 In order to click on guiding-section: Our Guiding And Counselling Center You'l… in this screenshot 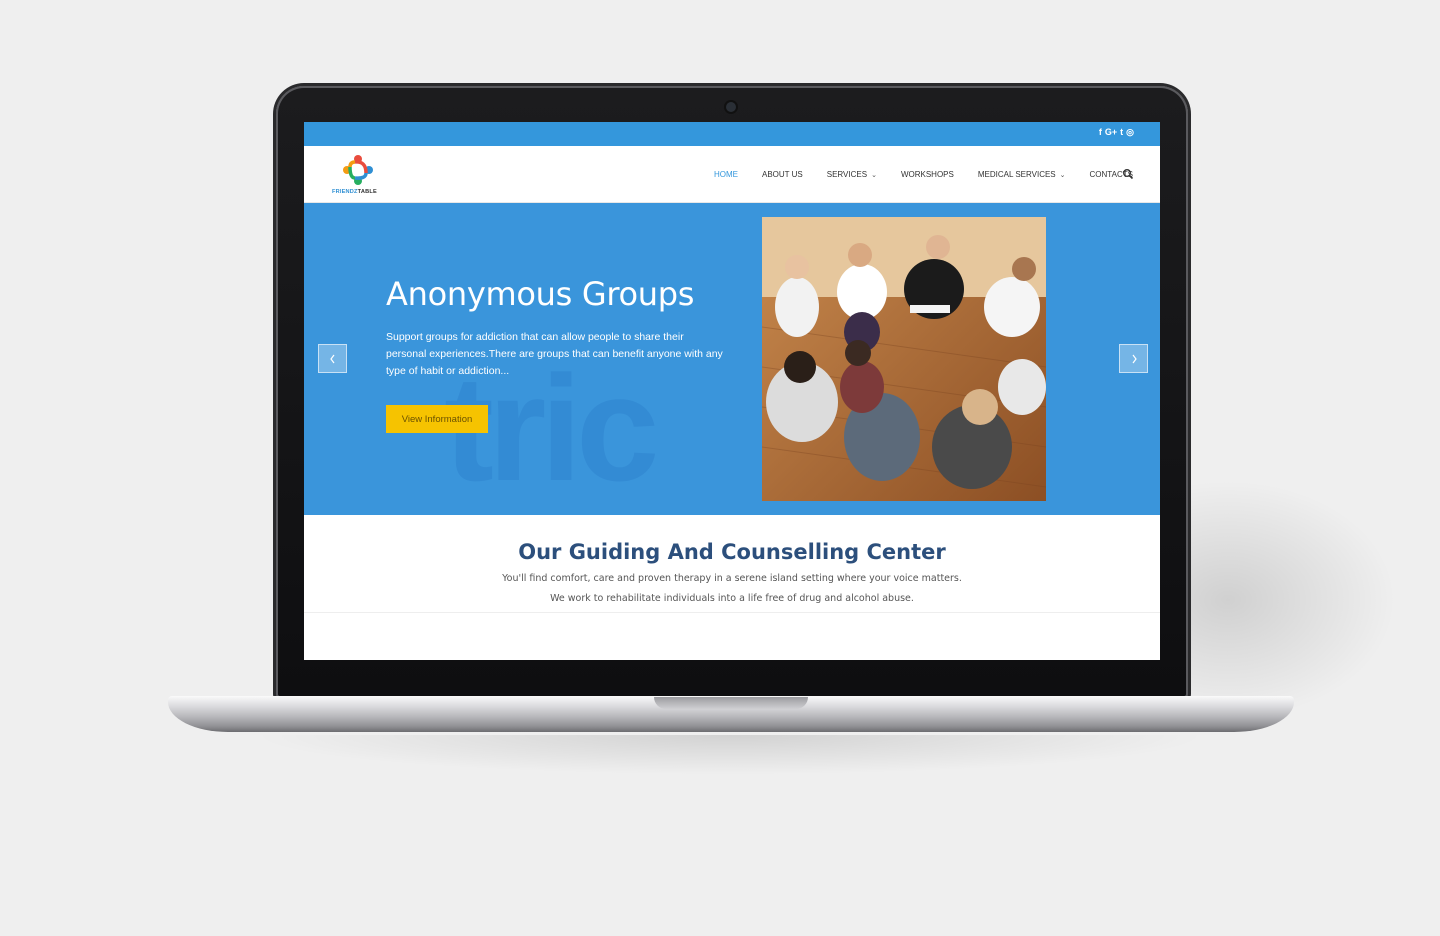, I will do `click(732, 587)`.